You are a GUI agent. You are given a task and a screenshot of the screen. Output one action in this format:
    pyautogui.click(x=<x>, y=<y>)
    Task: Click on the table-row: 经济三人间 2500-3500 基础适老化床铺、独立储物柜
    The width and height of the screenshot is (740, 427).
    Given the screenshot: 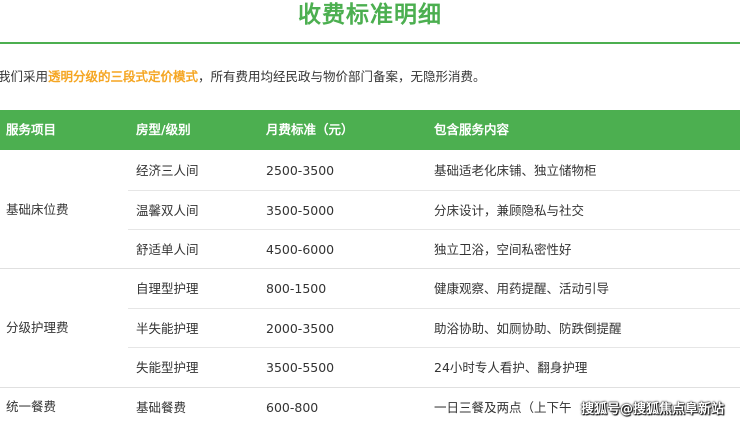 What is the action you would take?
    pyautogui.click(x=370, y=170)
    